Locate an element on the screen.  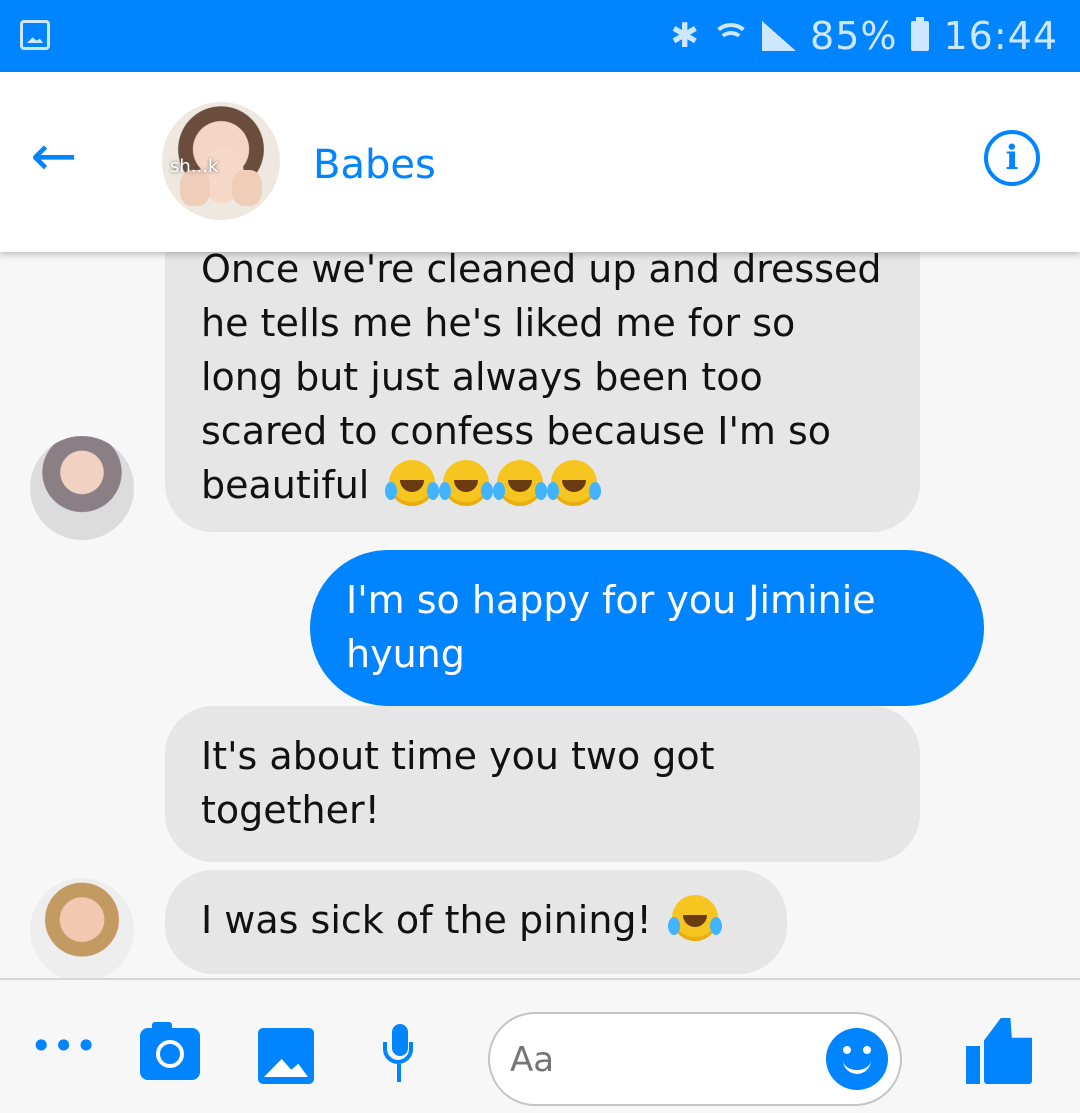
message-text: It's about time you two got together! is located at coordinates (458, 783).